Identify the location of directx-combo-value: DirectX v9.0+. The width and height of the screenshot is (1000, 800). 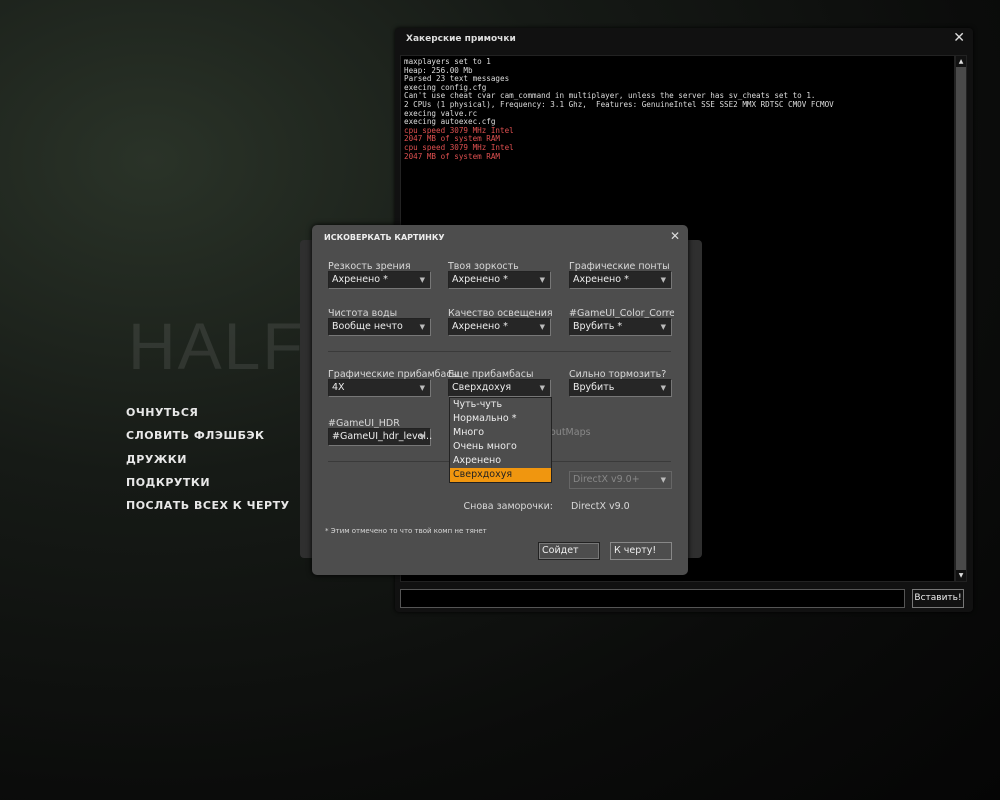
(606, 479).